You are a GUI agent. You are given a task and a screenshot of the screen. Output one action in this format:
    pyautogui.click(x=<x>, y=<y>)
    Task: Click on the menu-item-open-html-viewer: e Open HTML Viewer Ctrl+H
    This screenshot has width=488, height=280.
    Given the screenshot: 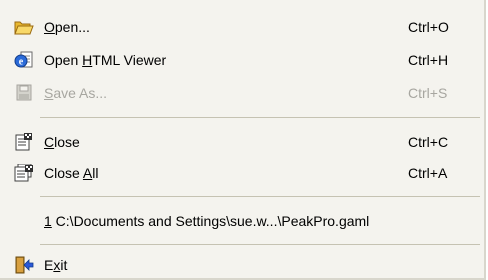 What is the action you would take?
    pyautogui.click(x=242, y=60)
    